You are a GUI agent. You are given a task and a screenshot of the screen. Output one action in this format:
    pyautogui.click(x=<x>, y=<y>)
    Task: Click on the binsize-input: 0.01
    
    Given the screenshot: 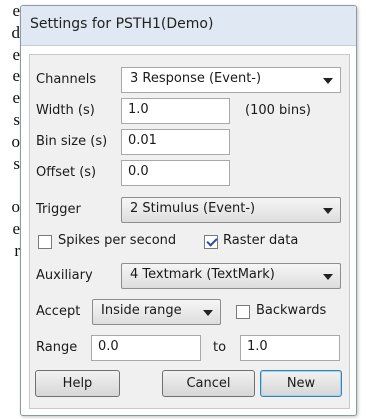 What is the action you would take?
    pyautogui.click(x=175, y=142)
    